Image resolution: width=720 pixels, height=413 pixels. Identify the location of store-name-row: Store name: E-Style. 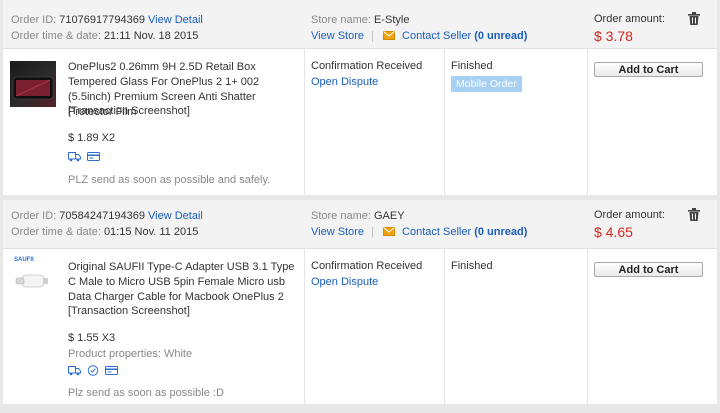
(360, 20).